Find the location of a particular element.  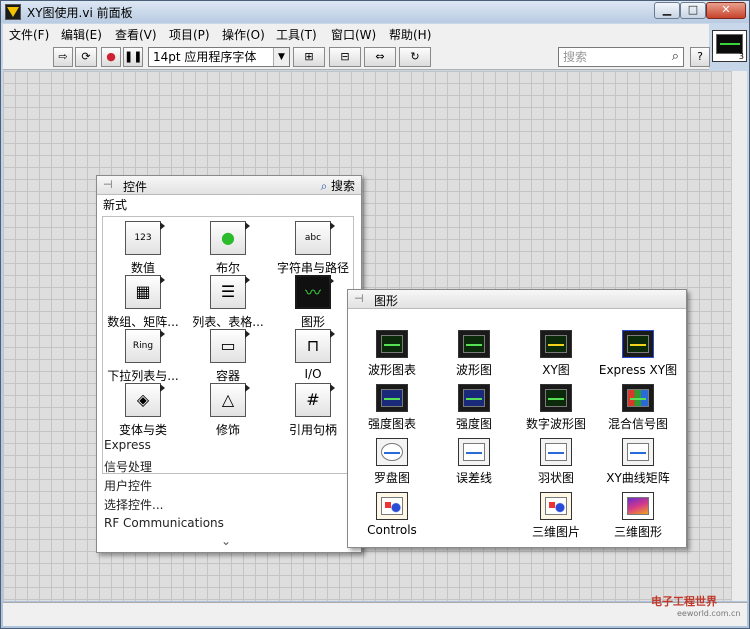

graph-item-error-bar: 误差线 is located at coordinates (474, 462).